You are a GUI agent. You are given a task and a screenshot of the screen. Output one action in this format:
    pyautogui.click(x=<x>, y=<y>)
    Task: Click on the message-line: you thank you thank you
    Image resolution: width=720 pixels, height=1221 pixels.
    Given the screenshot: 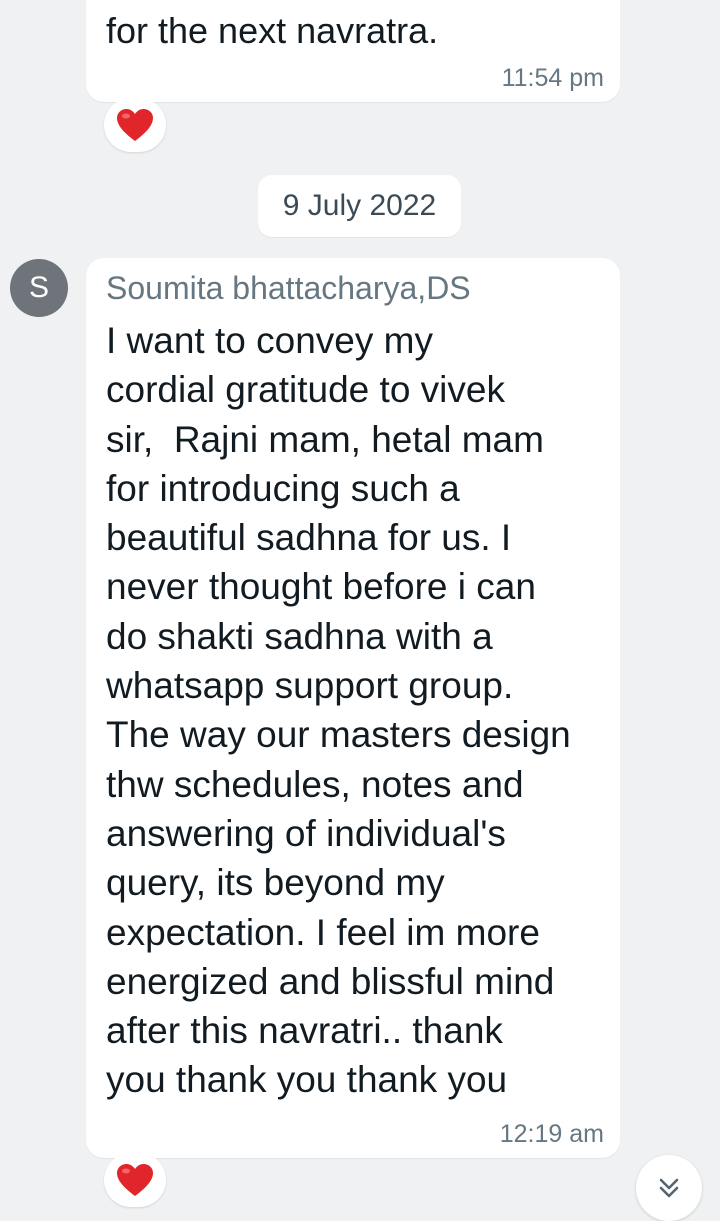 What is the action you would take?
    pyautogui.click(x=307, y=1080)
    